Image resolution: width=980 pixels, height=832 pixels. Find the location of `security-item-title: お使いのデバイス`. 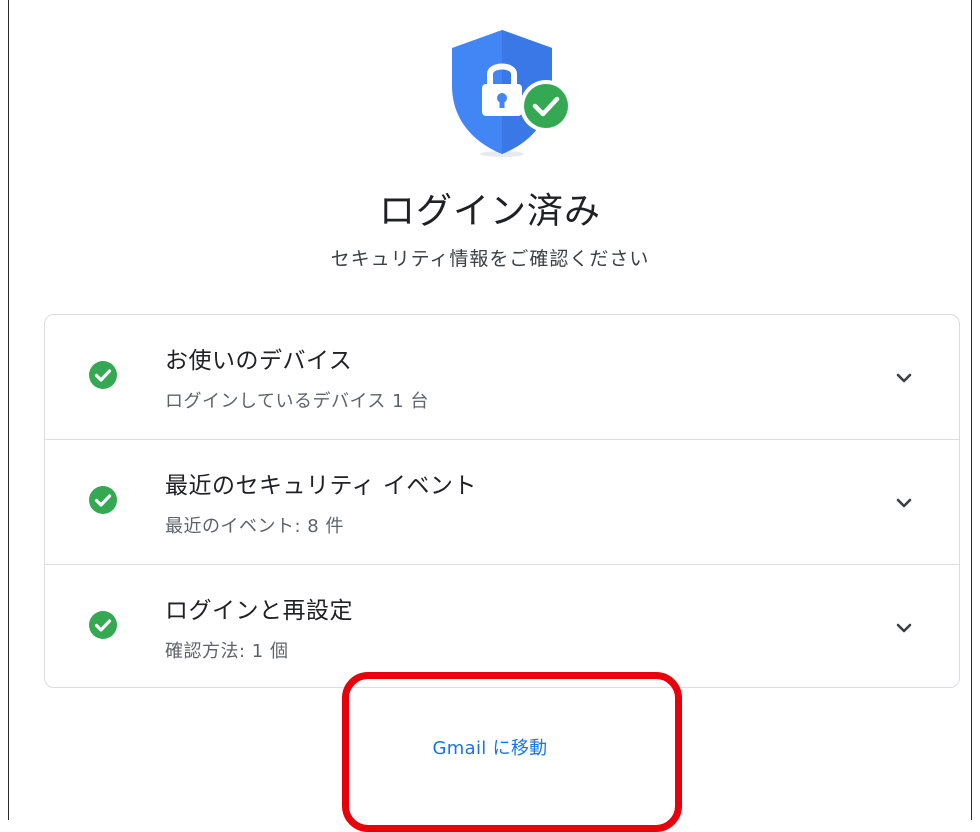

security-item-title: お使いのデバイス is located at coordinates (259, 361).